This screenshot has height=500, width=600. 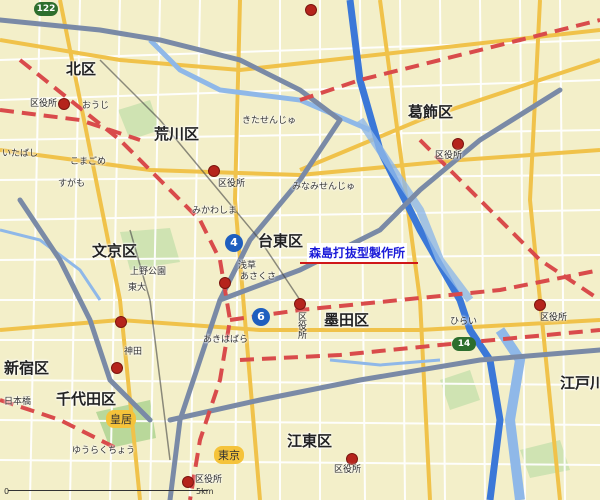 I want to click on ward-label-sumida: 墨田区, so click(x=347, y=320).